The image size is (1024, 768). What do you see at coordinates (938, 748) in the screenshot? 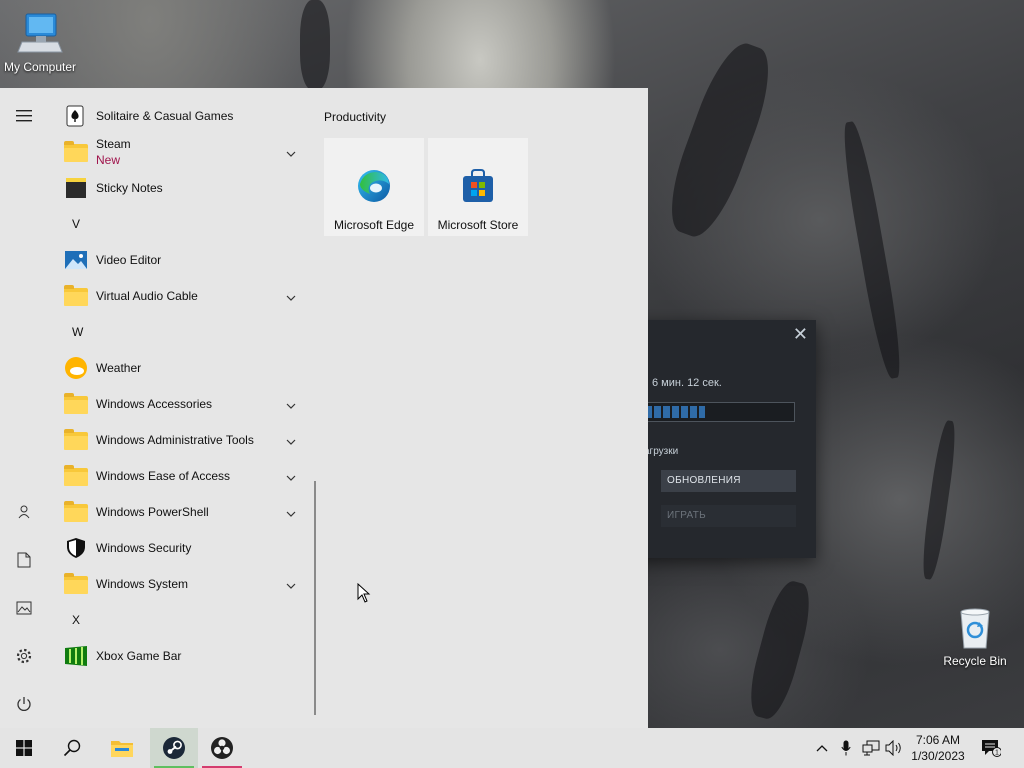
I see `taskbar-clock: 7:06 AM 1/30/2023` at bounding box center [938, 748].